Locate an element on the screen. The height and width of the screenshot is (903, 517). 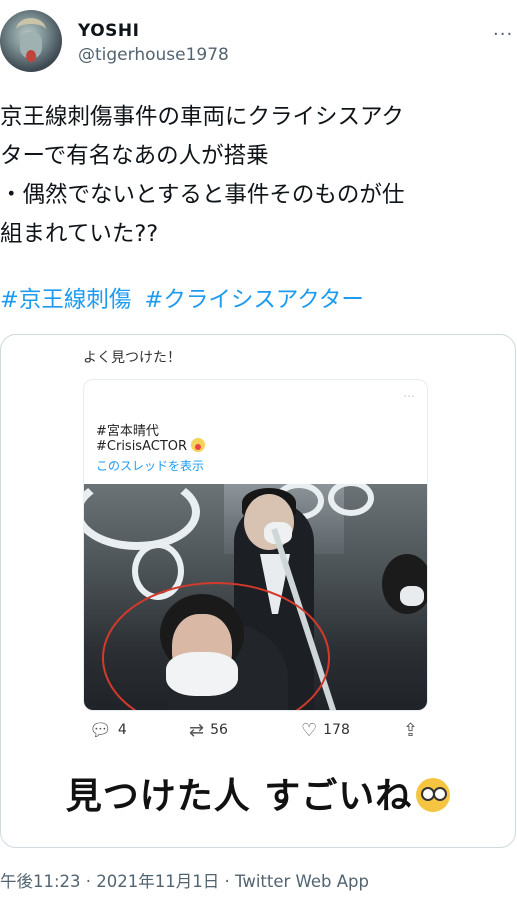
retweet-icon: ⇄ is located at coordinates (197, 730).